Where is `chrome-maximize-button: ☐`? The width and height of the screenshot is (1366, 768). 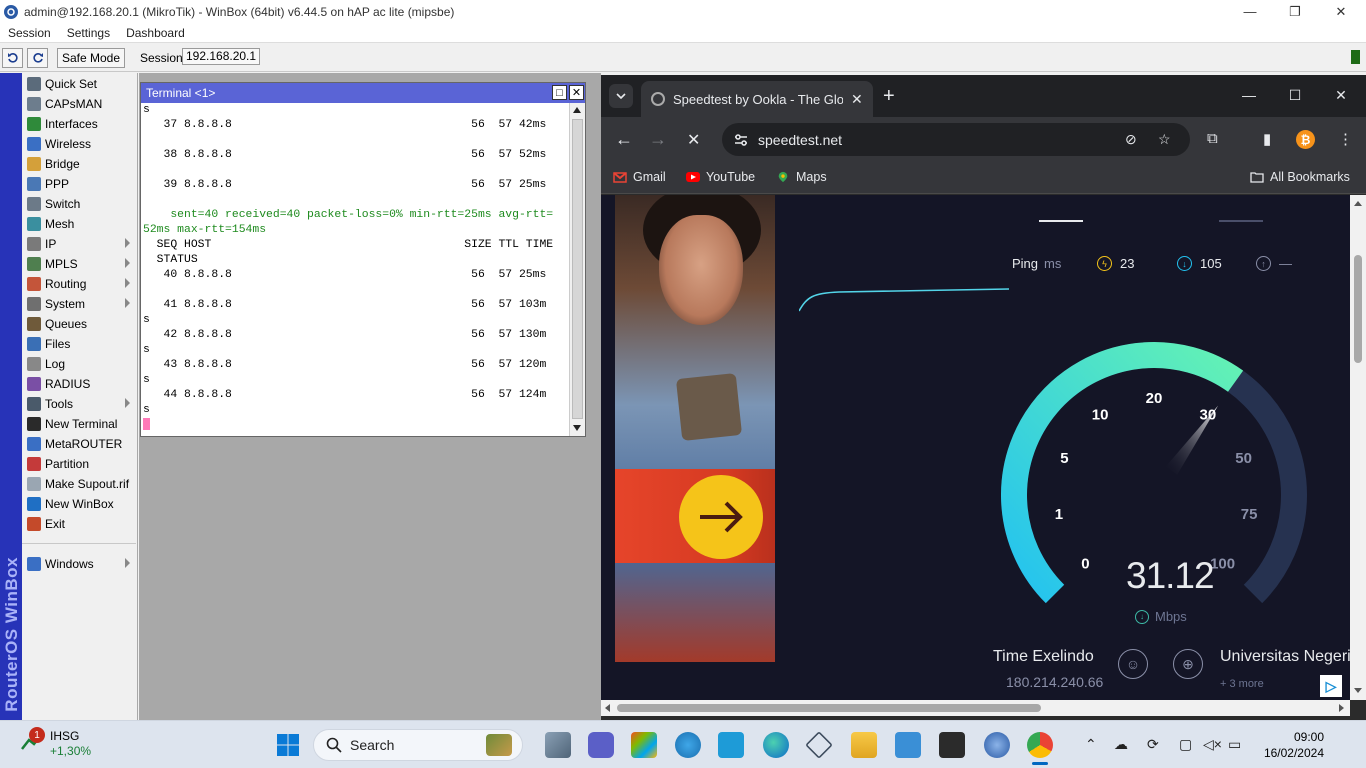
chrome-maximize-button: ☐ is located at coordinates (1295, 95).